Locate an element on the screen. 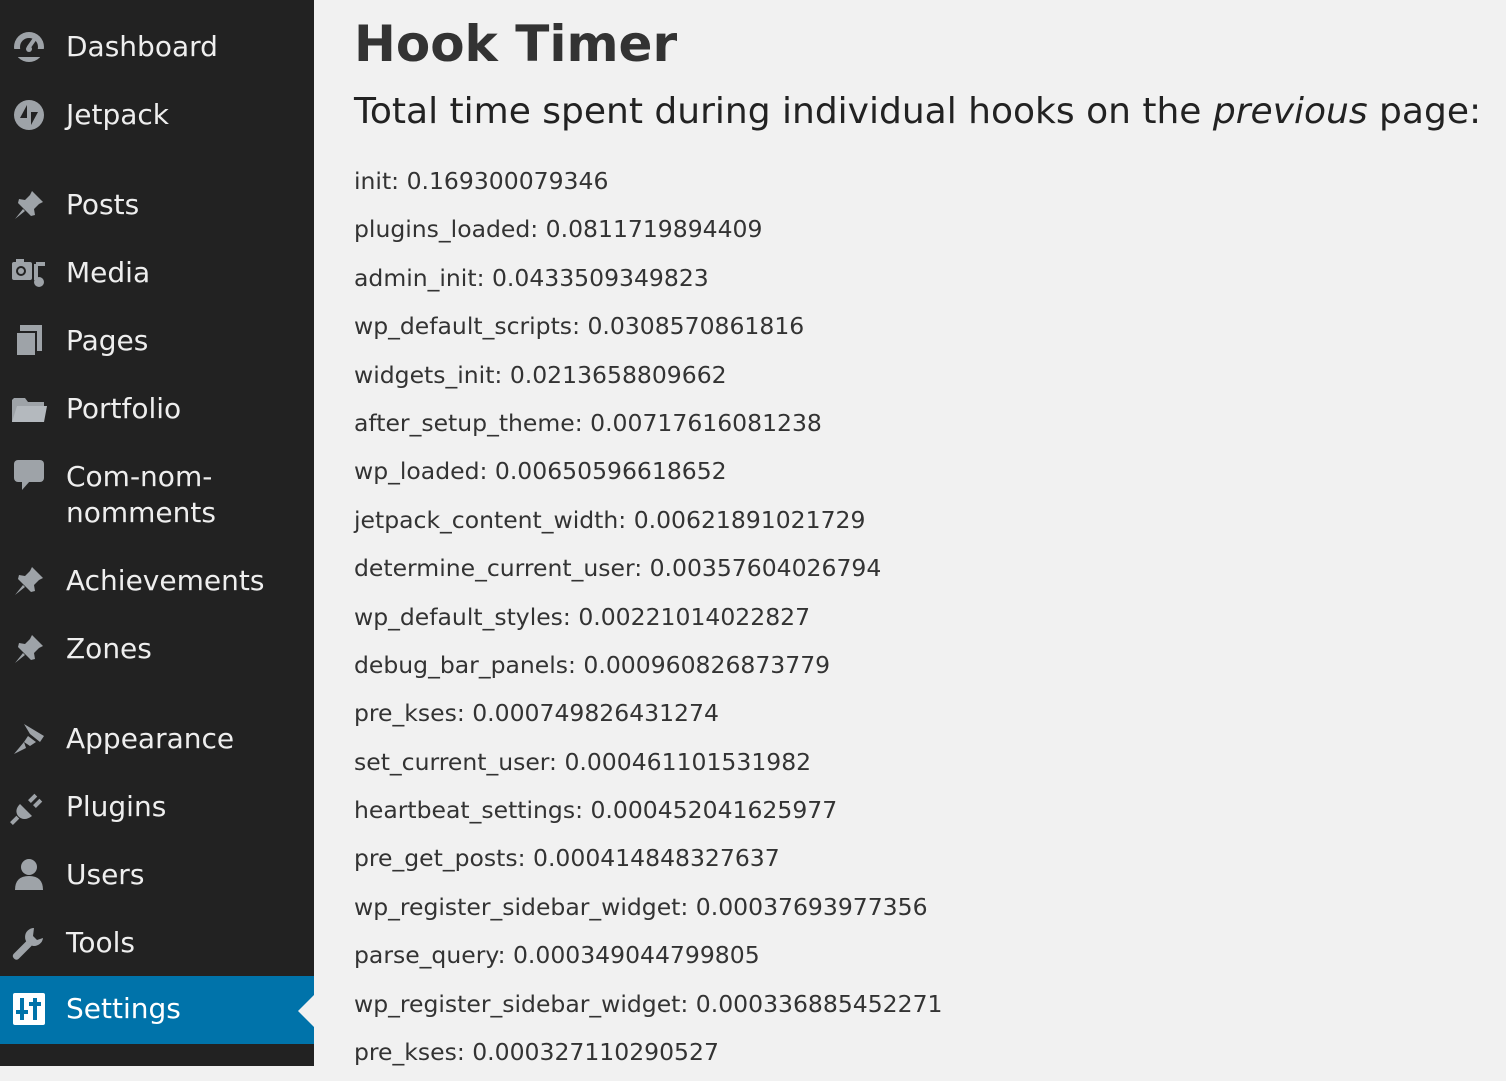 The image size is (1506, 1081). wrench-icon is located at coordinates (29, 943).